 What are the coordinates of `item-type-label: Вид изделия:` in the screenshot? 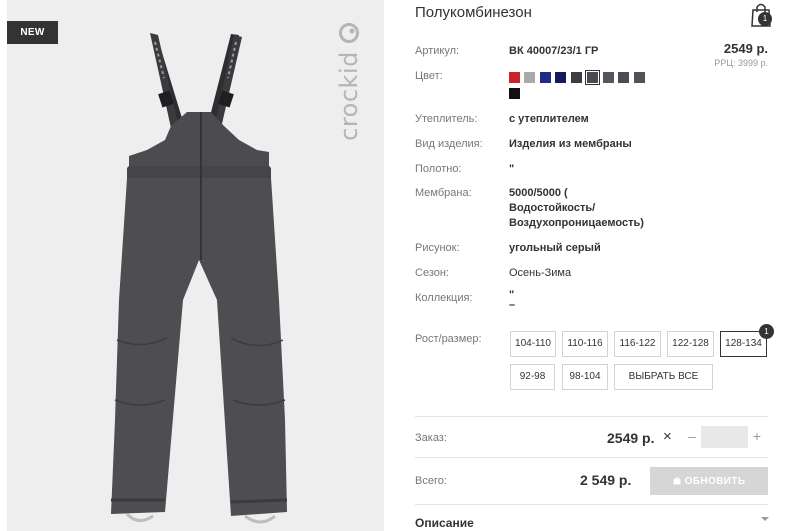 It's located at (449, 144).